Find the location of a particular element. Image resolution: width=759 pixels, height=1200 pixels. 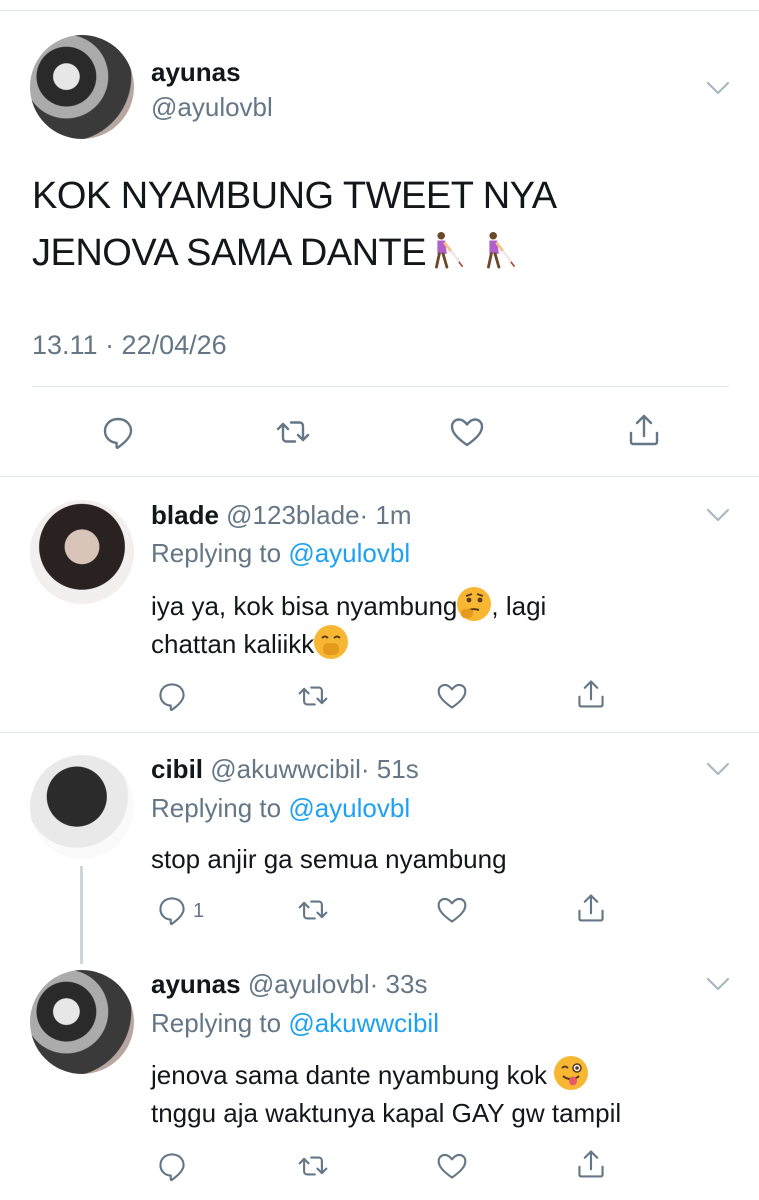

replying-to: Replying to @akuwwcibil is located at coordinates (295, 1023).